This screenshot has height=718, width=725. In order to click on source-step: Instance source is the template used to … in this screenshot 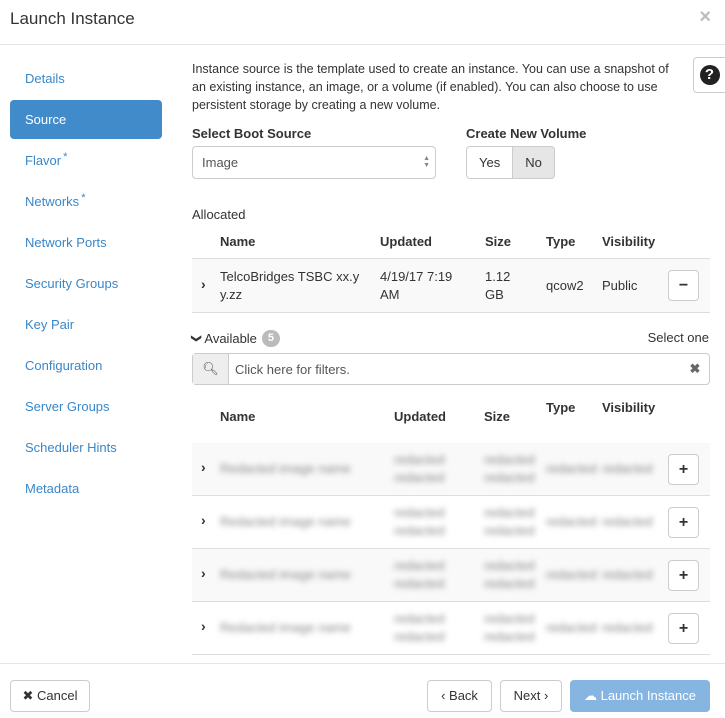, I will do `click(451, 87)`.